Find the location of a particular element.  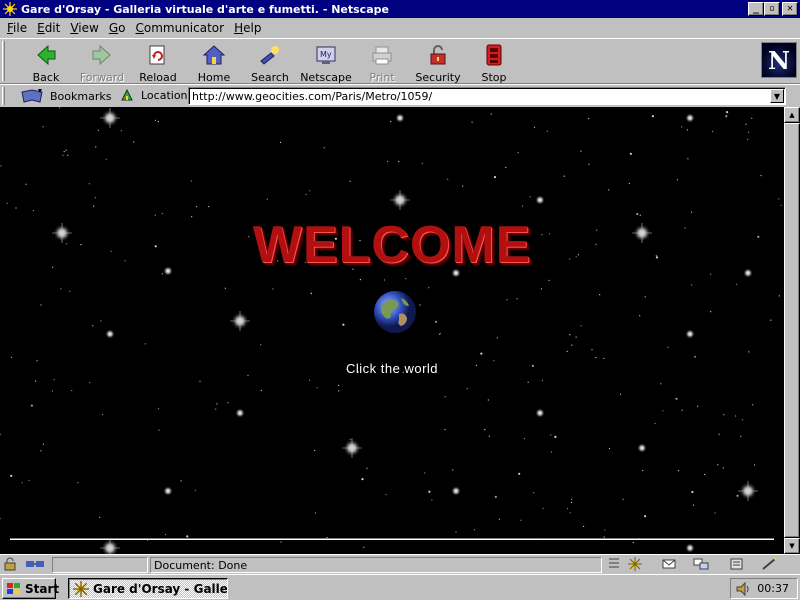

home-icon is located at coordinates (214, 55).